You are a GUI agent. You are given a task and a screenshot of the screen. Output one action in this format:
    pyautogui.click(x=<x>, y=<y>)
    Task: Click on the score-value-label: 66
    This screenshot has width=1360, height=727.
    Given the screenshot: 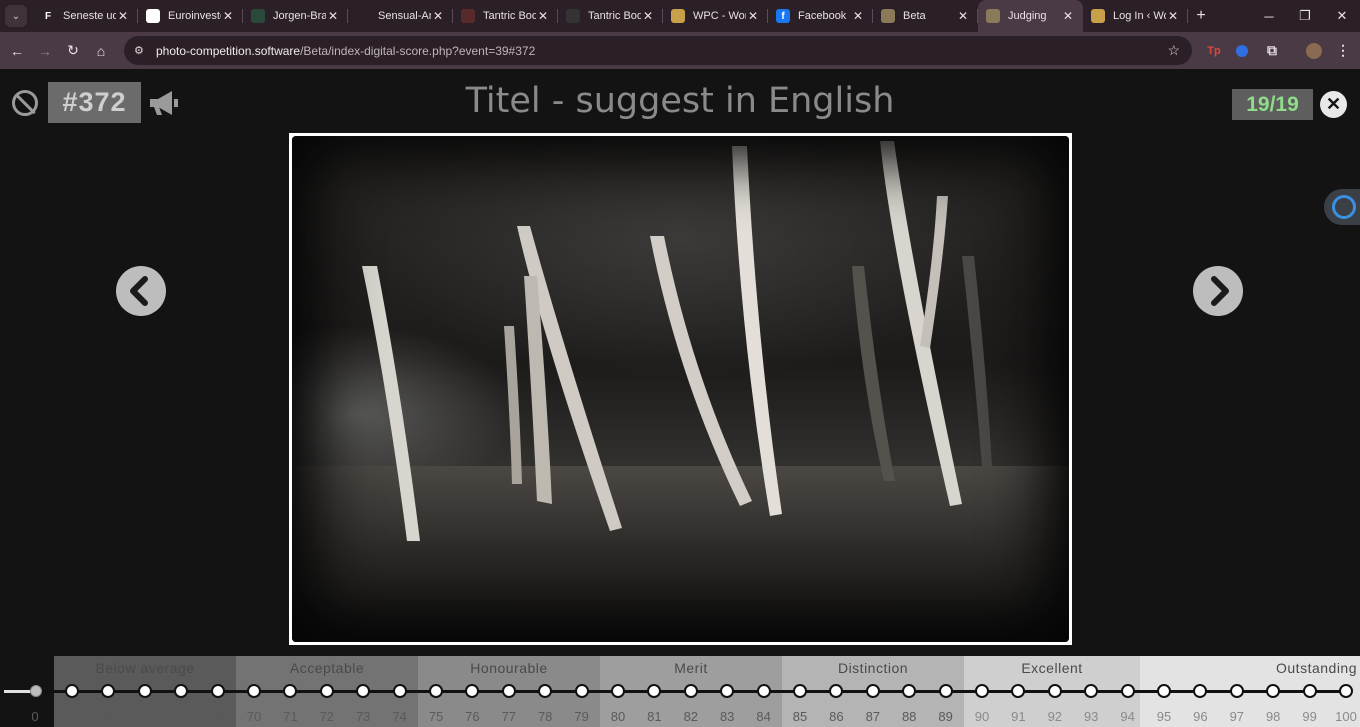 What is the action you would take?
    pyautogui.click(x=108, y=716)
    